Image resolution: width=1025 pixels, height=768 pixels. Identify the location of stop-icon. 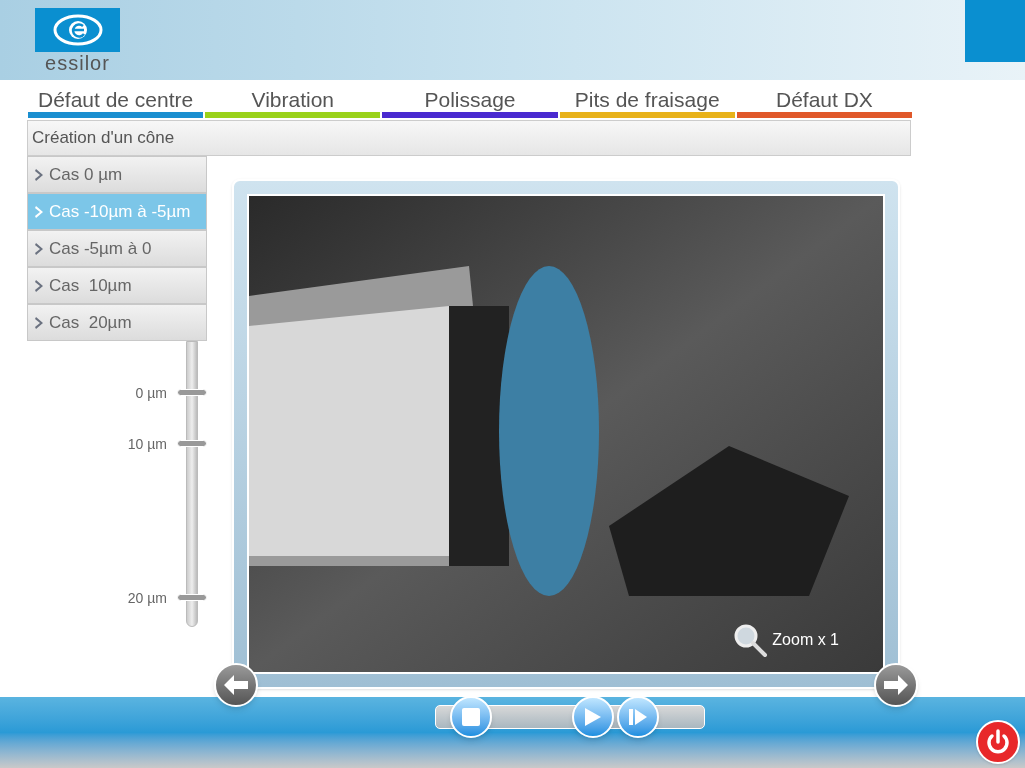
(471, 717).